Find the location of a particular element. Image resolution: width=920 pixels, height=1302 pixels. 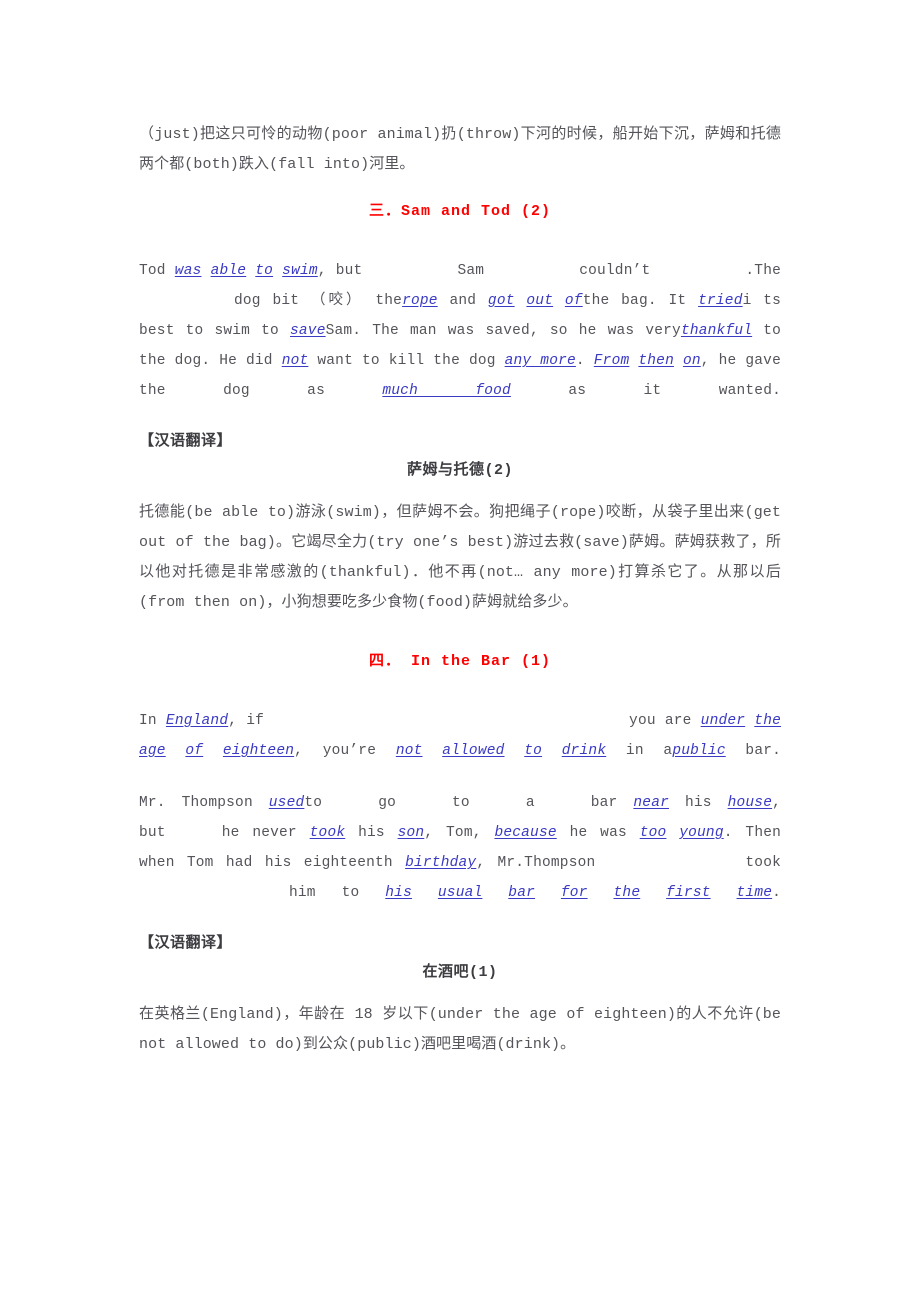

answer-blank: save is located at coordinates (308, 331).